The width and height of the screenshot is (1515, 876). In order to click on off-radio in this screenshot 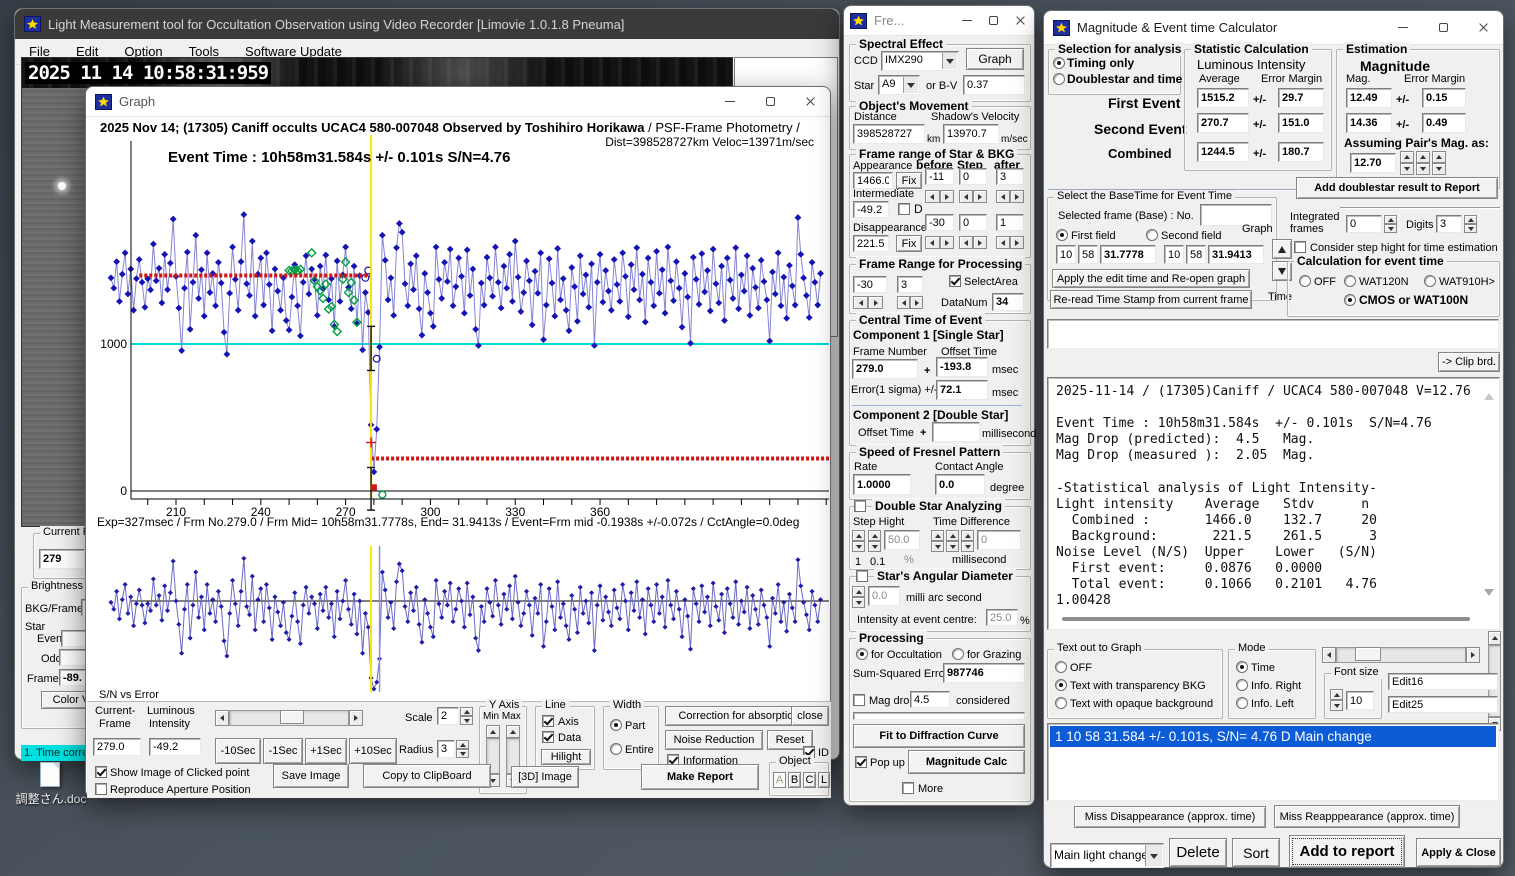, I will do `click(1305, 281)`.